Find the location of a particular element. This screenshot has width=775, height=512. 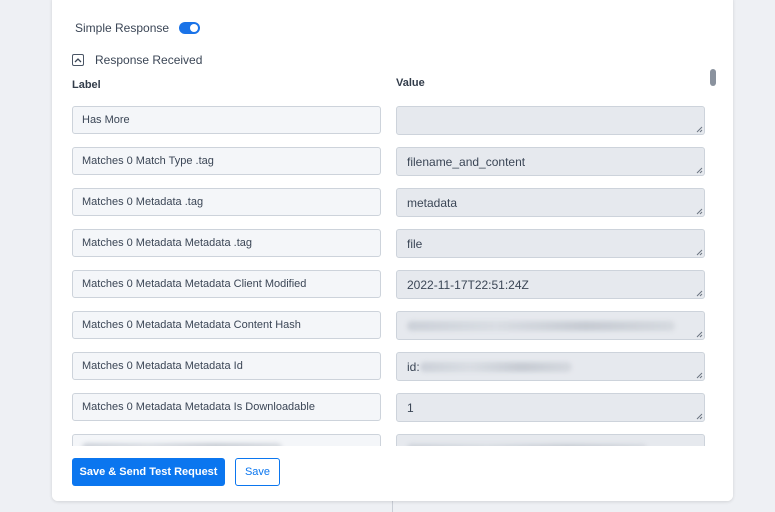

field-row: Matches 0 Metadata Metadata Id id: is located at coordinates (395, 368).